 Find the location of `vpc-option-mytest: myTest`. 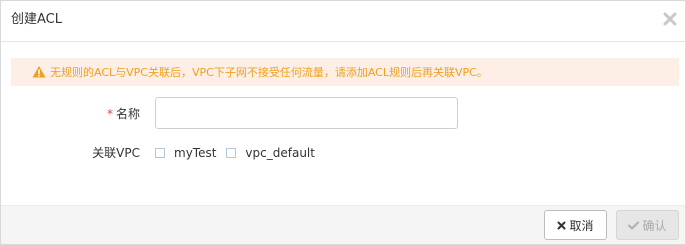

vpc-option-mytest: myTest is located at coordinates (185, 153).